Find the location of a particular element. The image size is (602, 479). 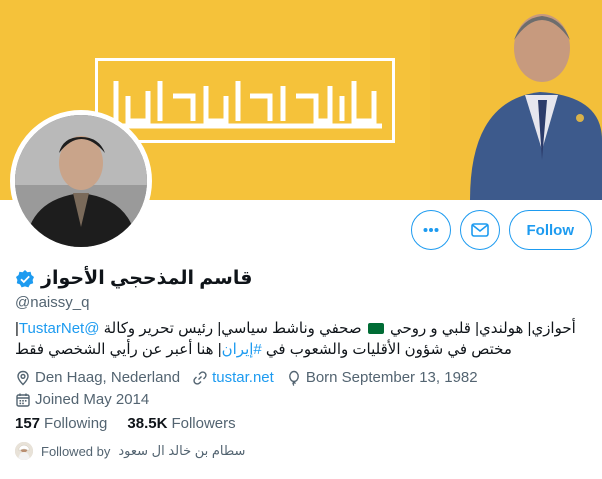

followers-link: 38.5K Followers is located at coordinates (181, 423).